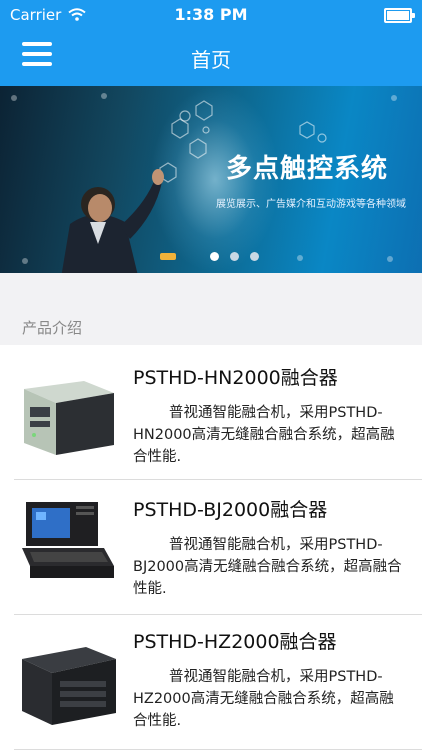 The width and height of the screenshot is (422, 750). What do you see at coordinates (399, 15) in the screenshot?
I see `battery-icon` at bounding box center [399, 15].